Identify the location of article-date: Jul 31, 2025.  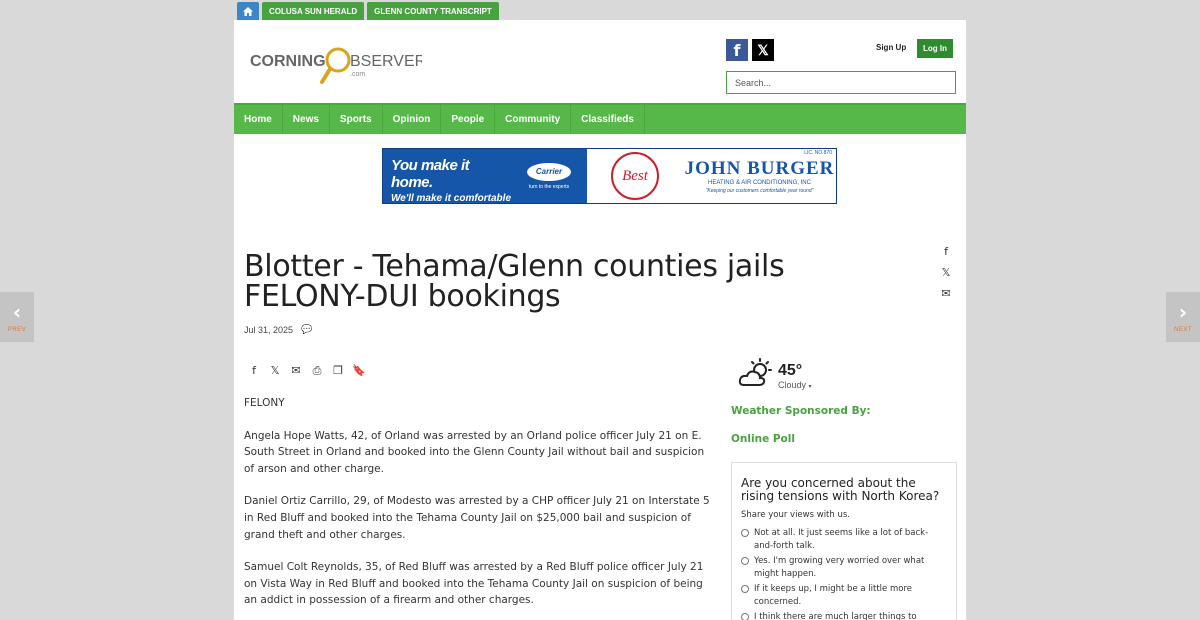
(269, 330).